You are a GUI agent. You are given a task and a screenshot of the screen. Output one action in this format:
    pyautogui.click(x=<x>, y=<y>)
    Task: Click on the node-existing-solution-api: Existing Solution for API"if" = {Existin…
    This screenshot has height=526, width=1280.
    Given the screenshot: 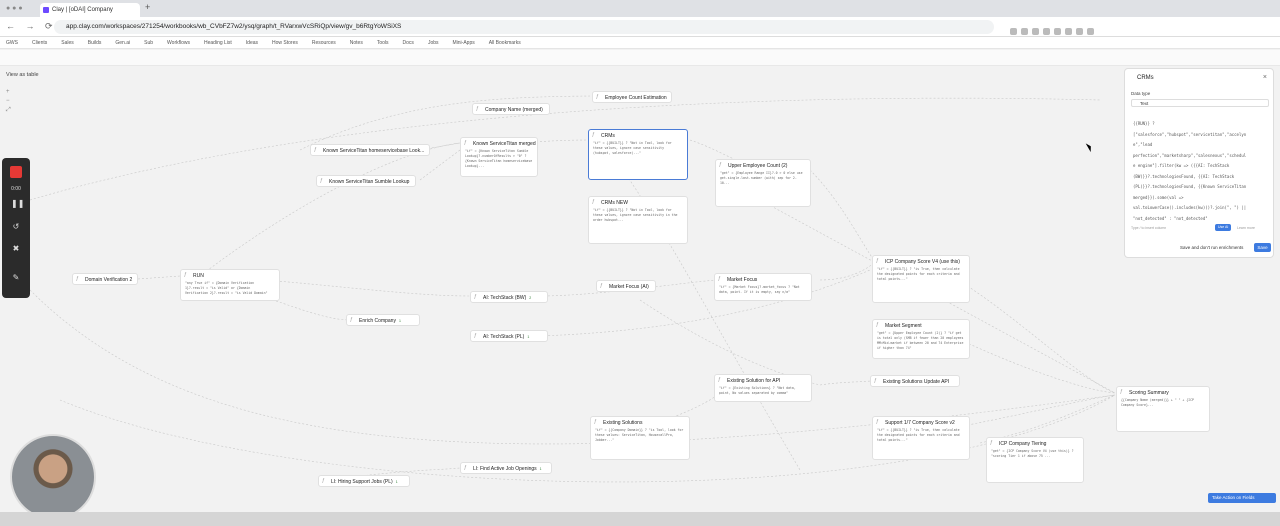 What is the action you would take?
    pyautogui.click(x=763, y=388)
    